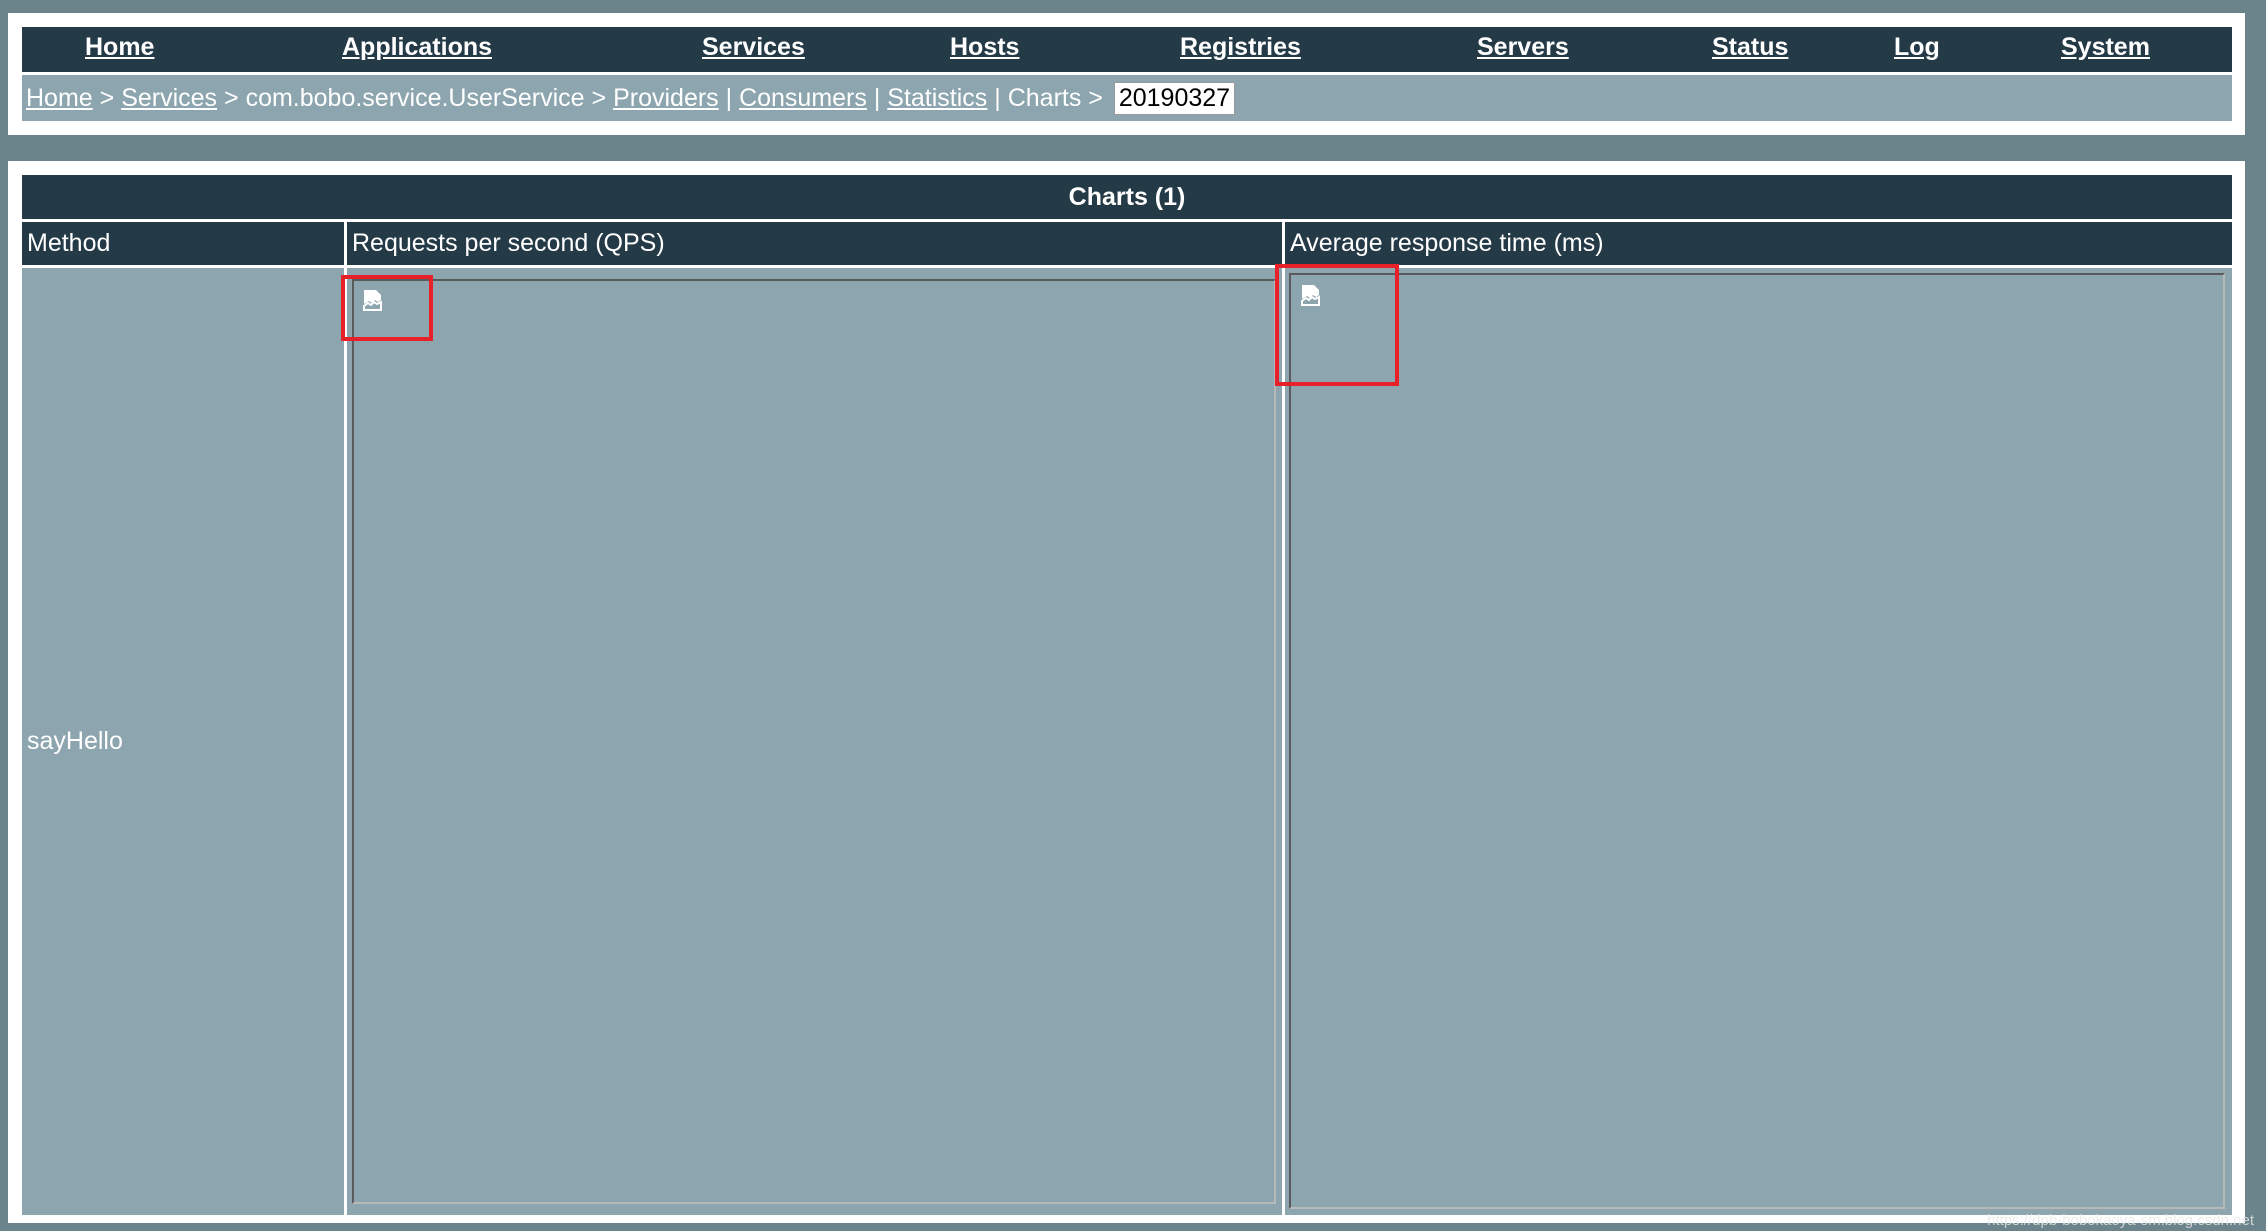  What do you see at coordinates (1523, 47) in the screenshot?
I see `nav-servers: Servers` at bounding box center [1523, 47].